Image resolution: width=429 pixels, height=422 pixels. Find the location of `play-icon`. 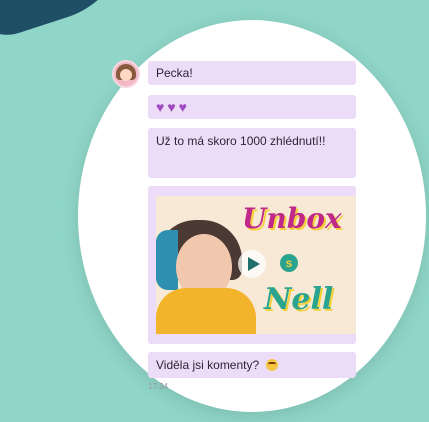

play-icon is located at coordinates (252, 264).